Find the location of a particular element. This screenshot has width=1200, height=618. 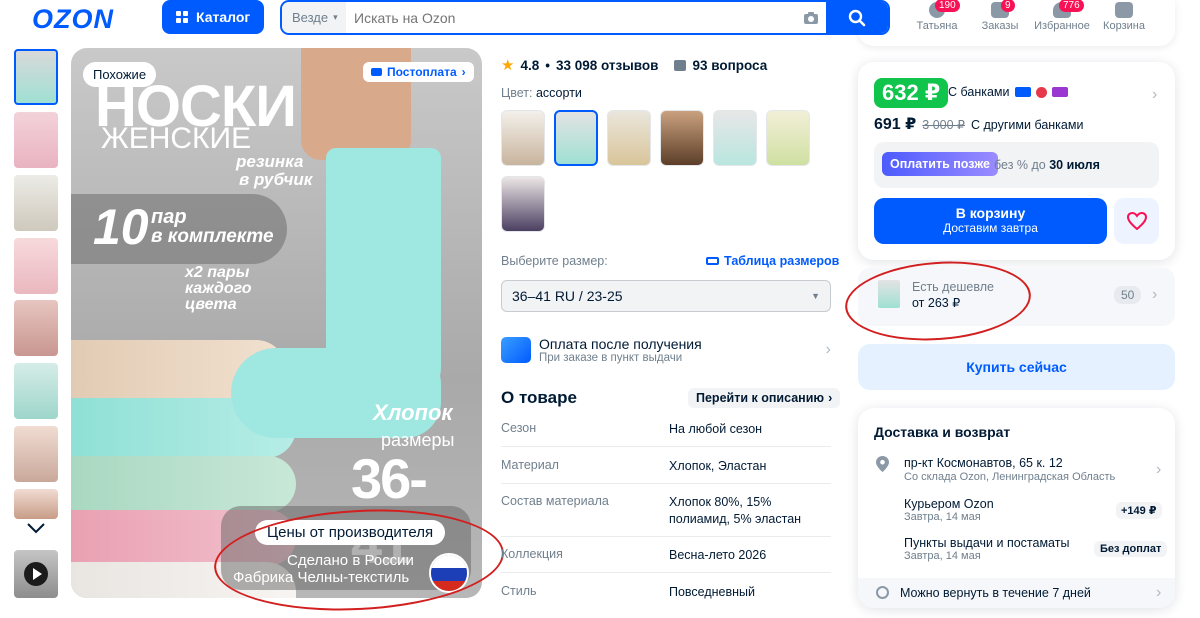

grid-icon is located at coordinates (182, 17).